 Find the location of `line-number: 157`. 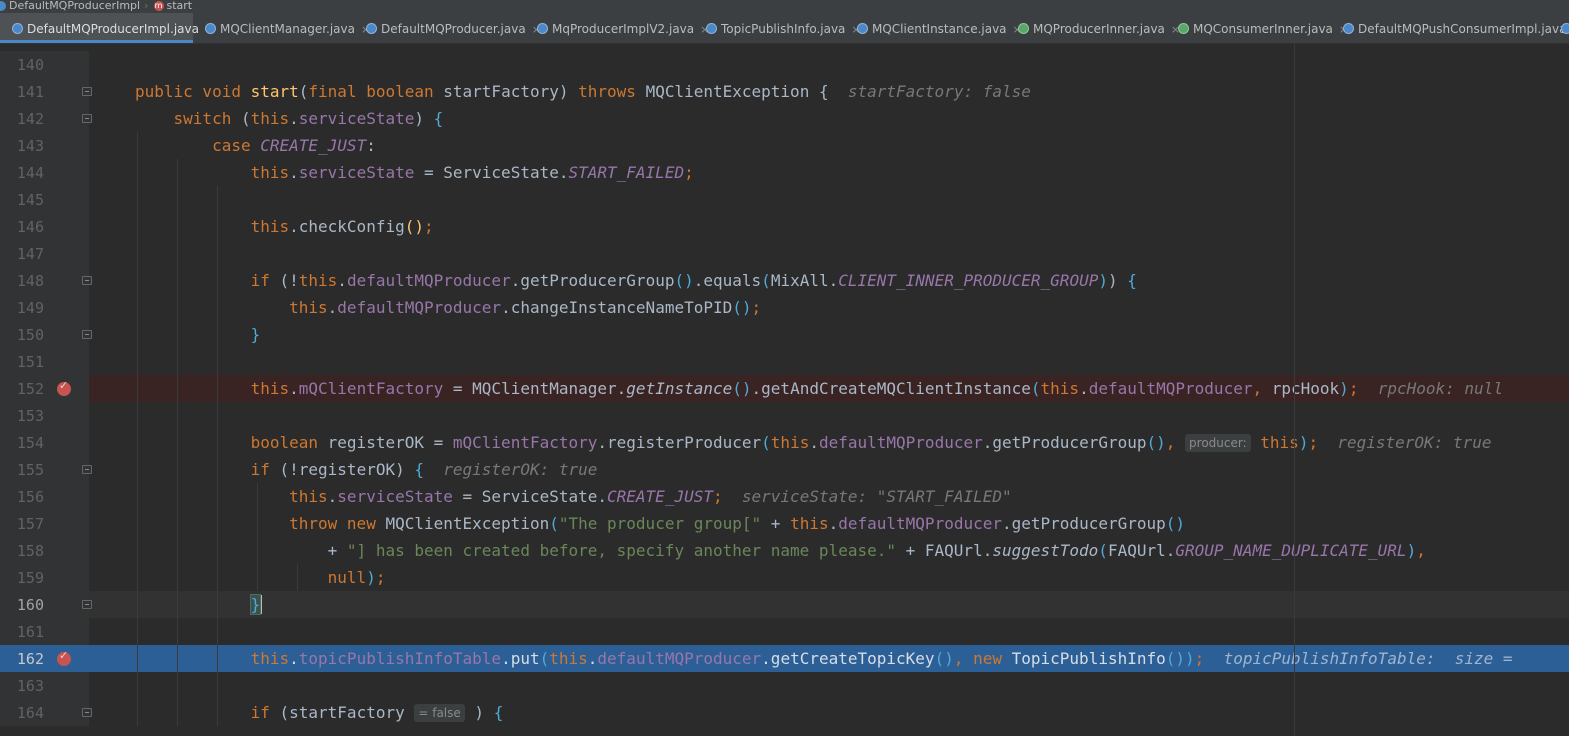

line-number: 157 is located at coordinates (30, 524).